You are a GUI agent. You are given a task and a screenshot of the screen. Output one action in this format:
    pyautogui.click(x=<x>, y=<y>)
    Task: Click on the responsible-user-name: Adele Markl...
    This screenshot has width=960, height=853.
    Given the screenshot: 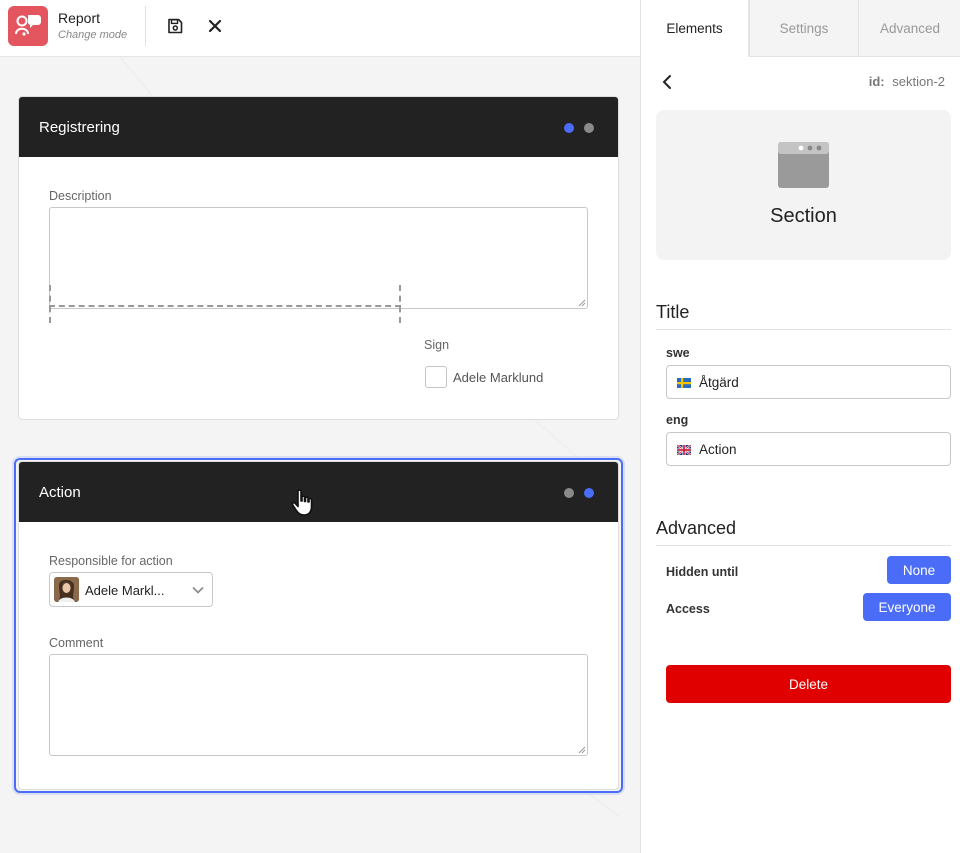 What is the action you would take?
    pyautogui.click(x=125, y=590)
    